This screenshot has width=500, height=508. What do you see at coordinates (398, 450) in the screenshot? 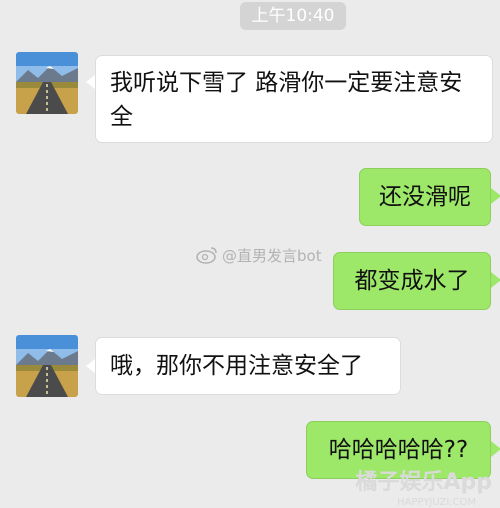
I see `message-text: 哈哈哈哈哈??` at bounding box center [398, 450].